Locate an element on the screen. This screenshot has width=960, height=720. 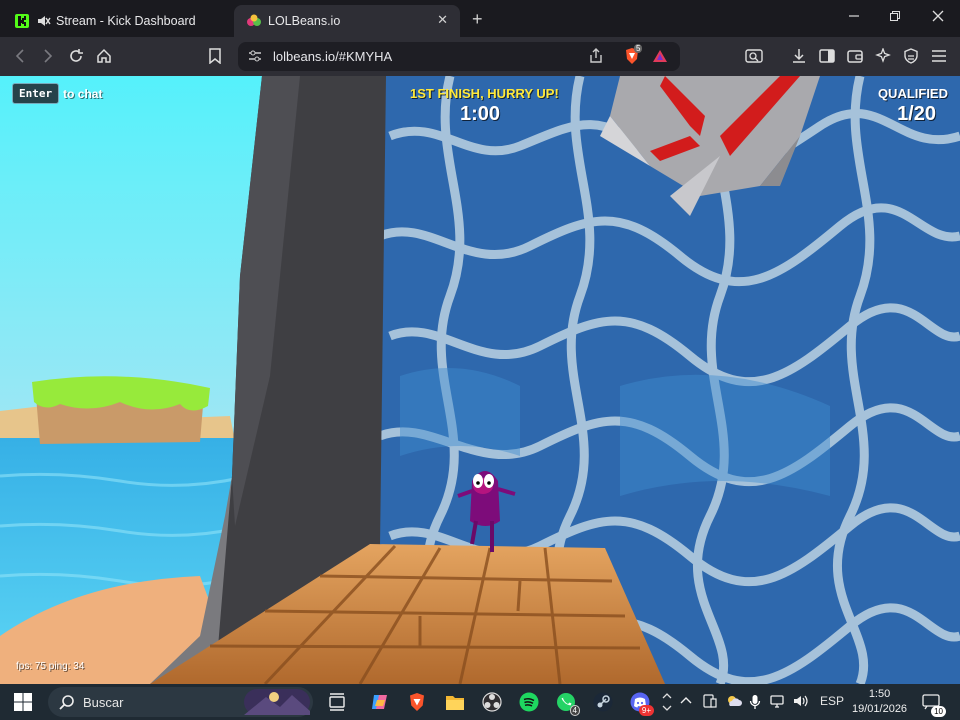
tab-strip: Stream - Kick Dashboard LOLBeans.io ✕ + is located at coordinates (480, 18).